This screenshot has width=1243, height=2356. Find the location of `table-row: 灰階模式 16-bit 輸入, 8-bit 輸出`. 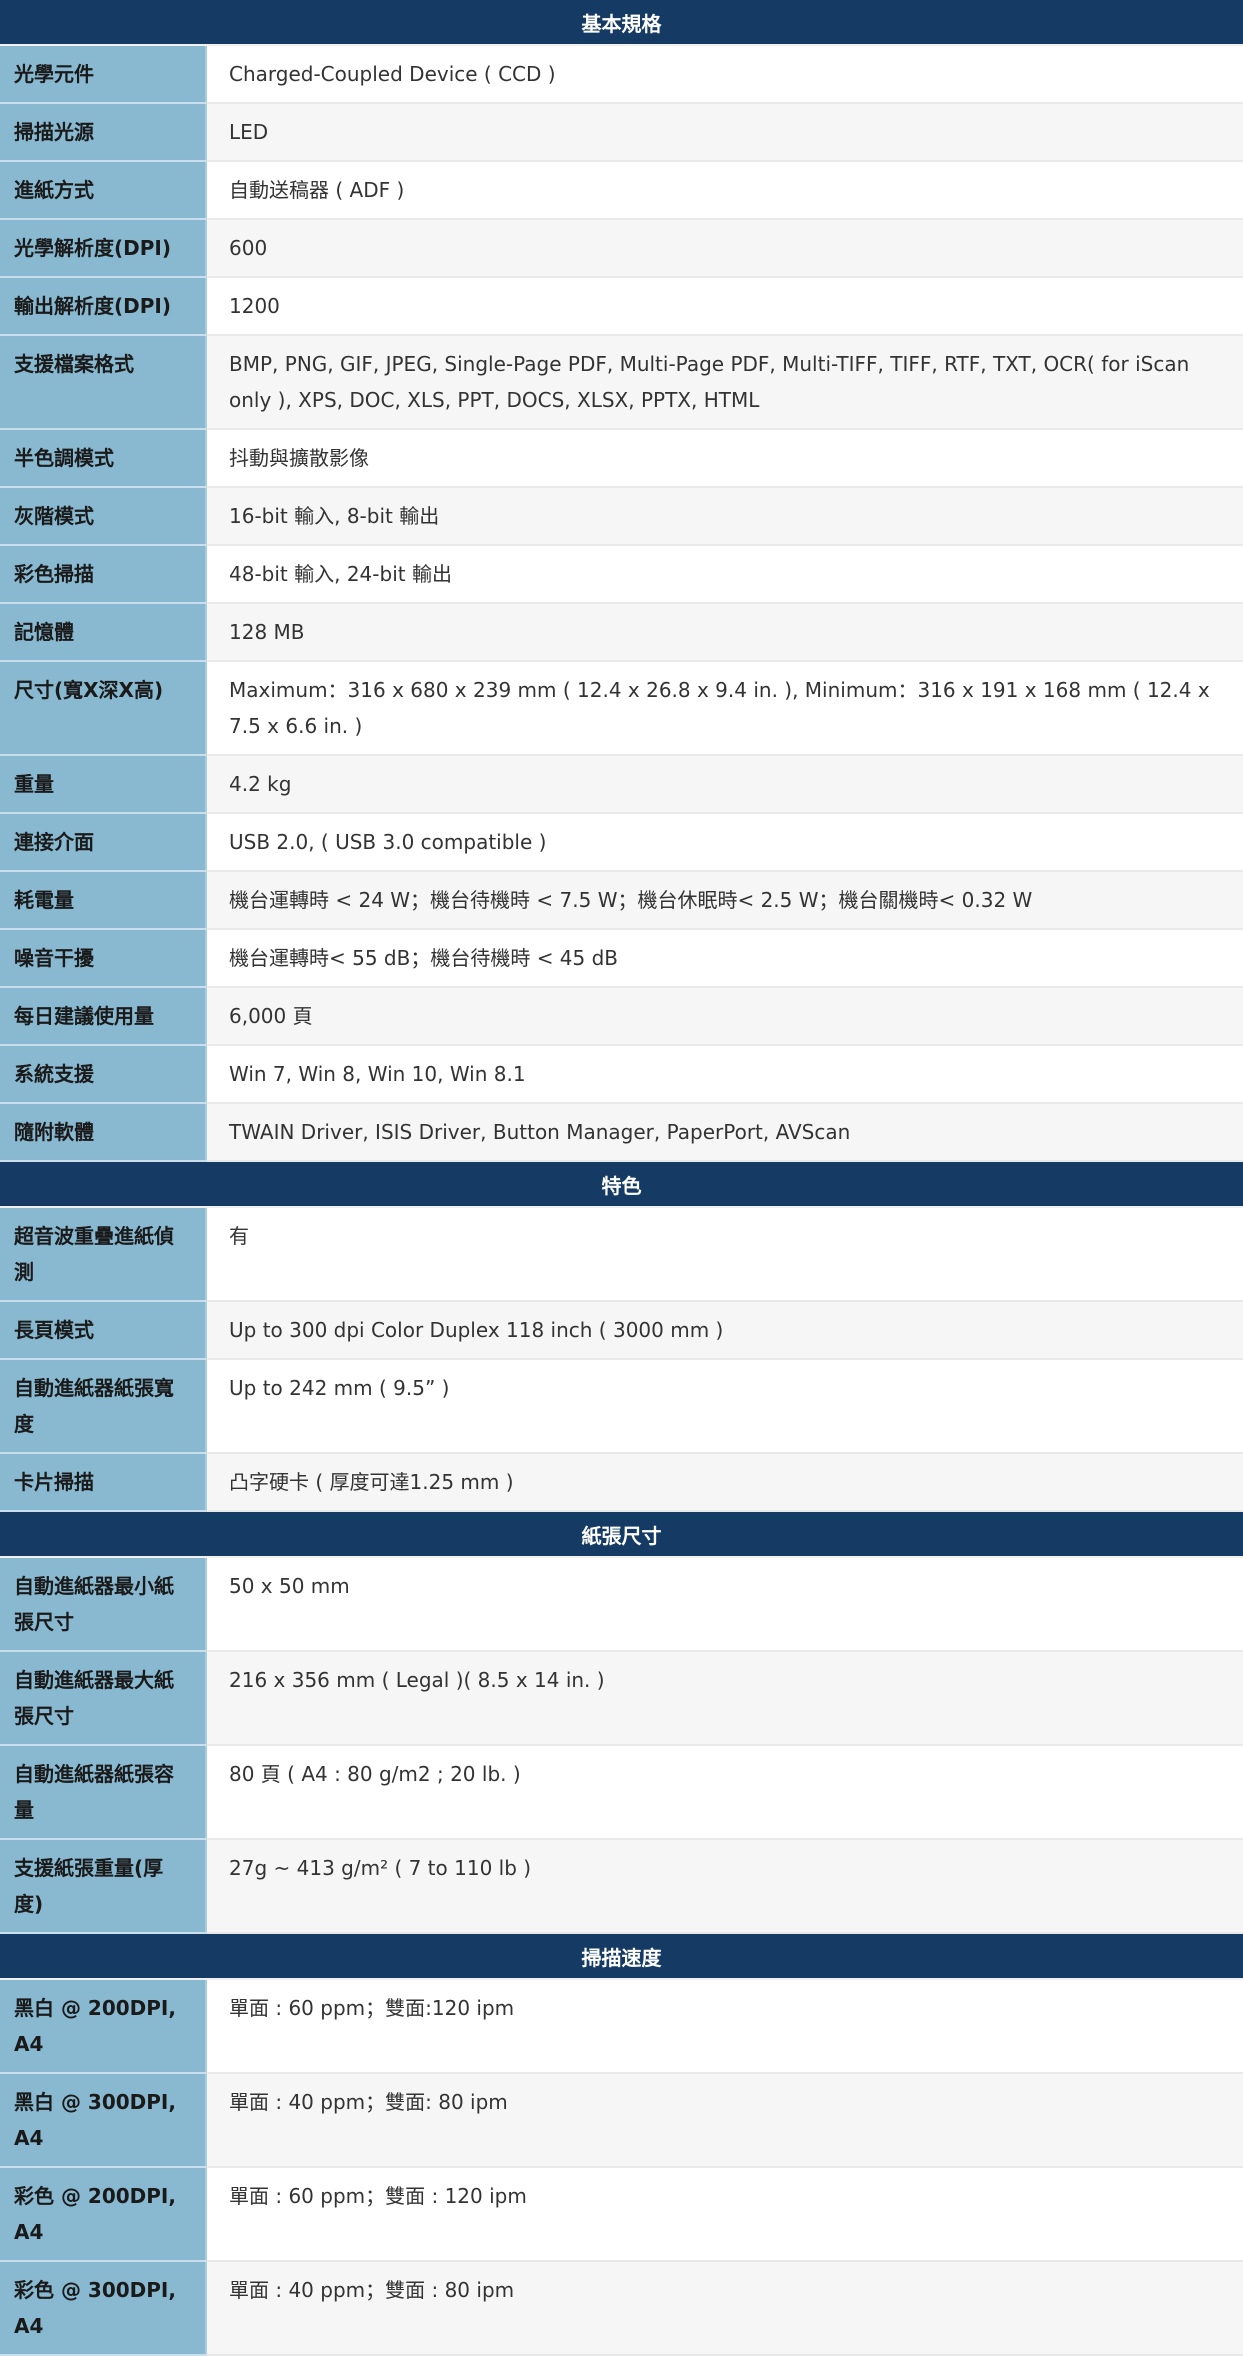

table-row: 灰階模式 16-bit 輸入, 8-bit 輸出 is located at coordinates (621, 516).